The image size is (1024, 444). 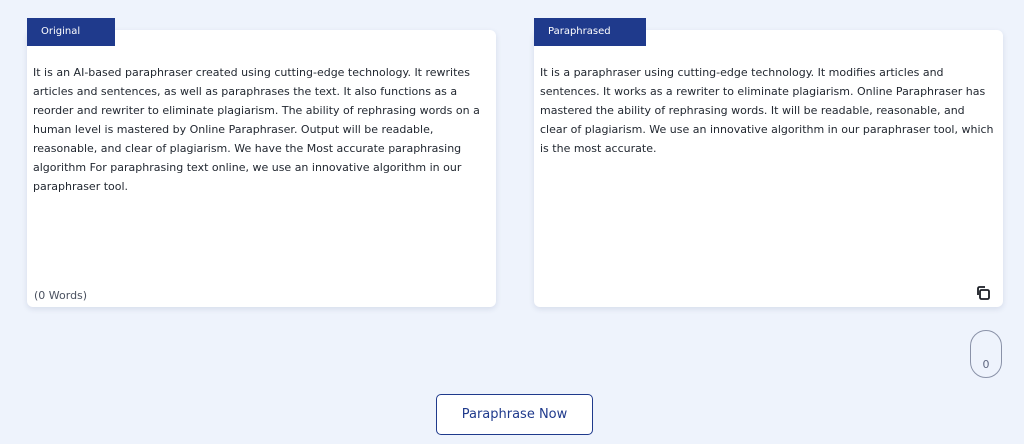 What do you see at coordinates (590, 41) in the screenshot?
I see `paraphrased-text-tab: Paraphrased Text` at bounding box center [590, 41].